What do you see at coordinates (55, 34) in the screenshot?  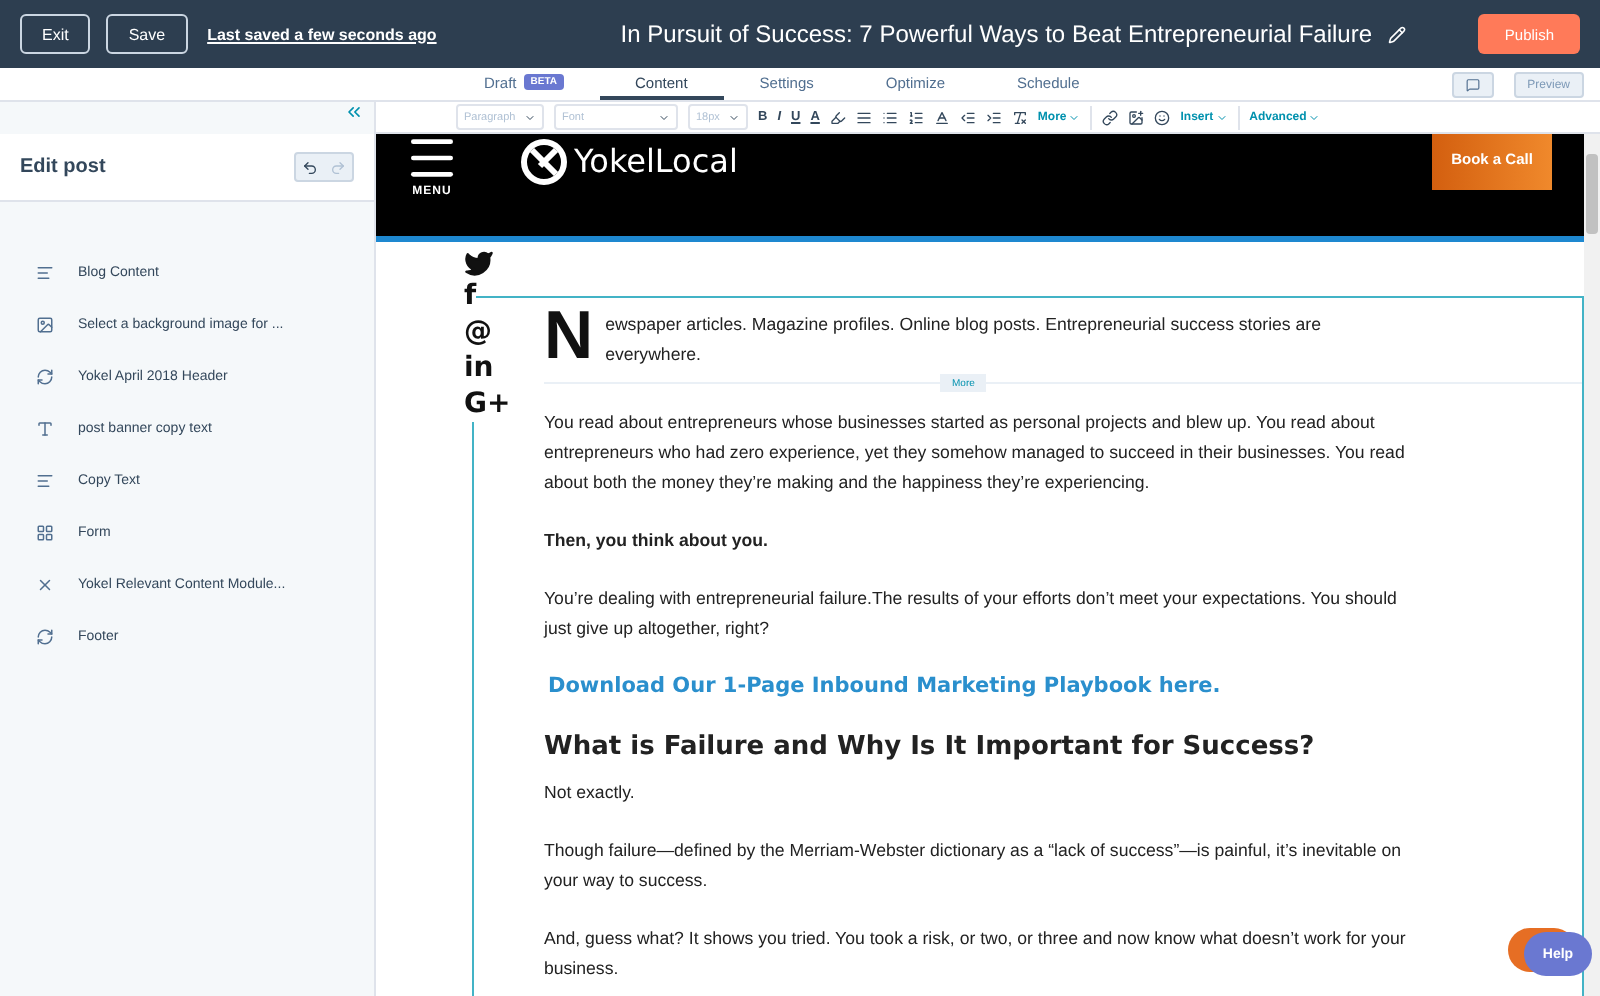 I see `exit-button: Exit` at bounding box center [55, 34].